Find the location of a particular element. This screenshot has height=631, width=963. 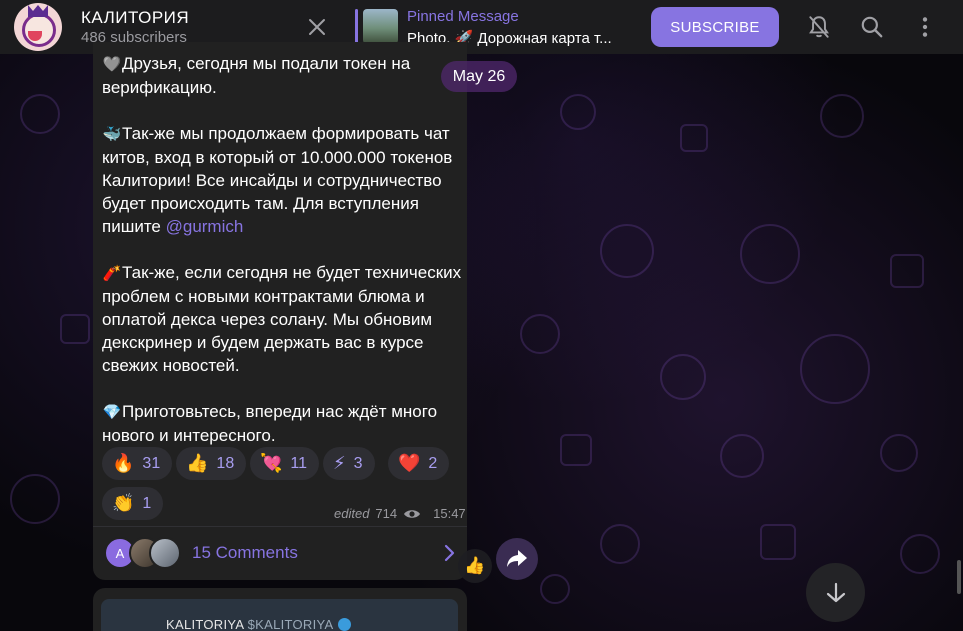

pinned-thumbnail is located at coordinates (380, 26).